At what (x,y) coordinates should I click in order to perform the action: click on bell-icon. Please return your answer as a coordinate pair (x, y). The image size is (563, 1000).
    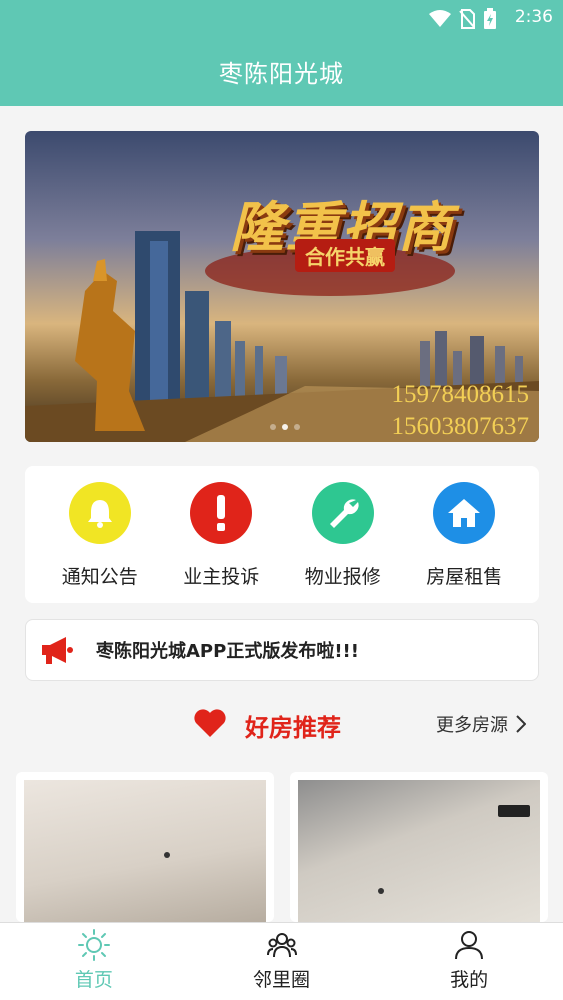
    Looking at the image, I should click on (99, 514).